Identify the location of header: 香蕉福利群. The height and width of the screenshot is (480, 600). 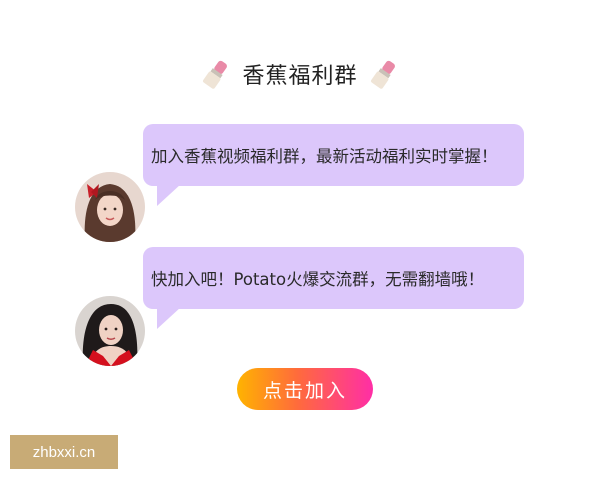
(300, 74).